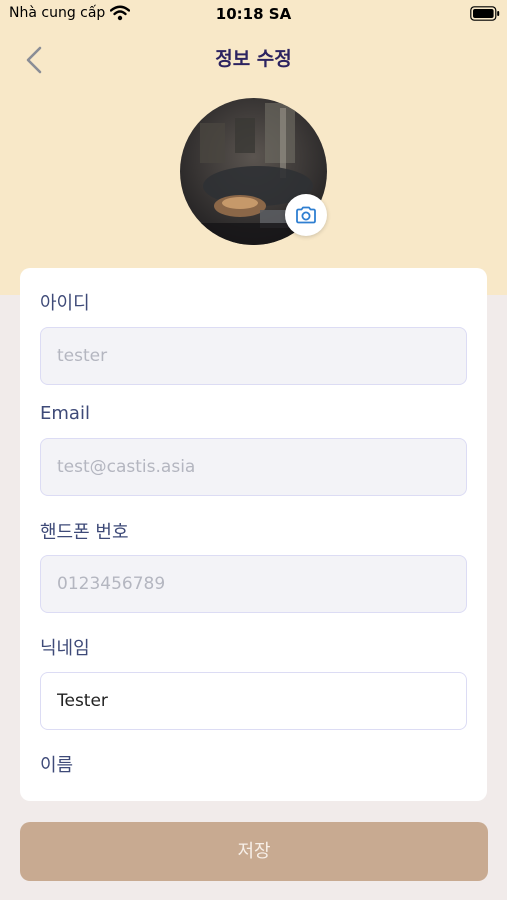 This screenshot has height=900, width=507. I want to click on nickname-label: 닉네임, so click(65, 648).